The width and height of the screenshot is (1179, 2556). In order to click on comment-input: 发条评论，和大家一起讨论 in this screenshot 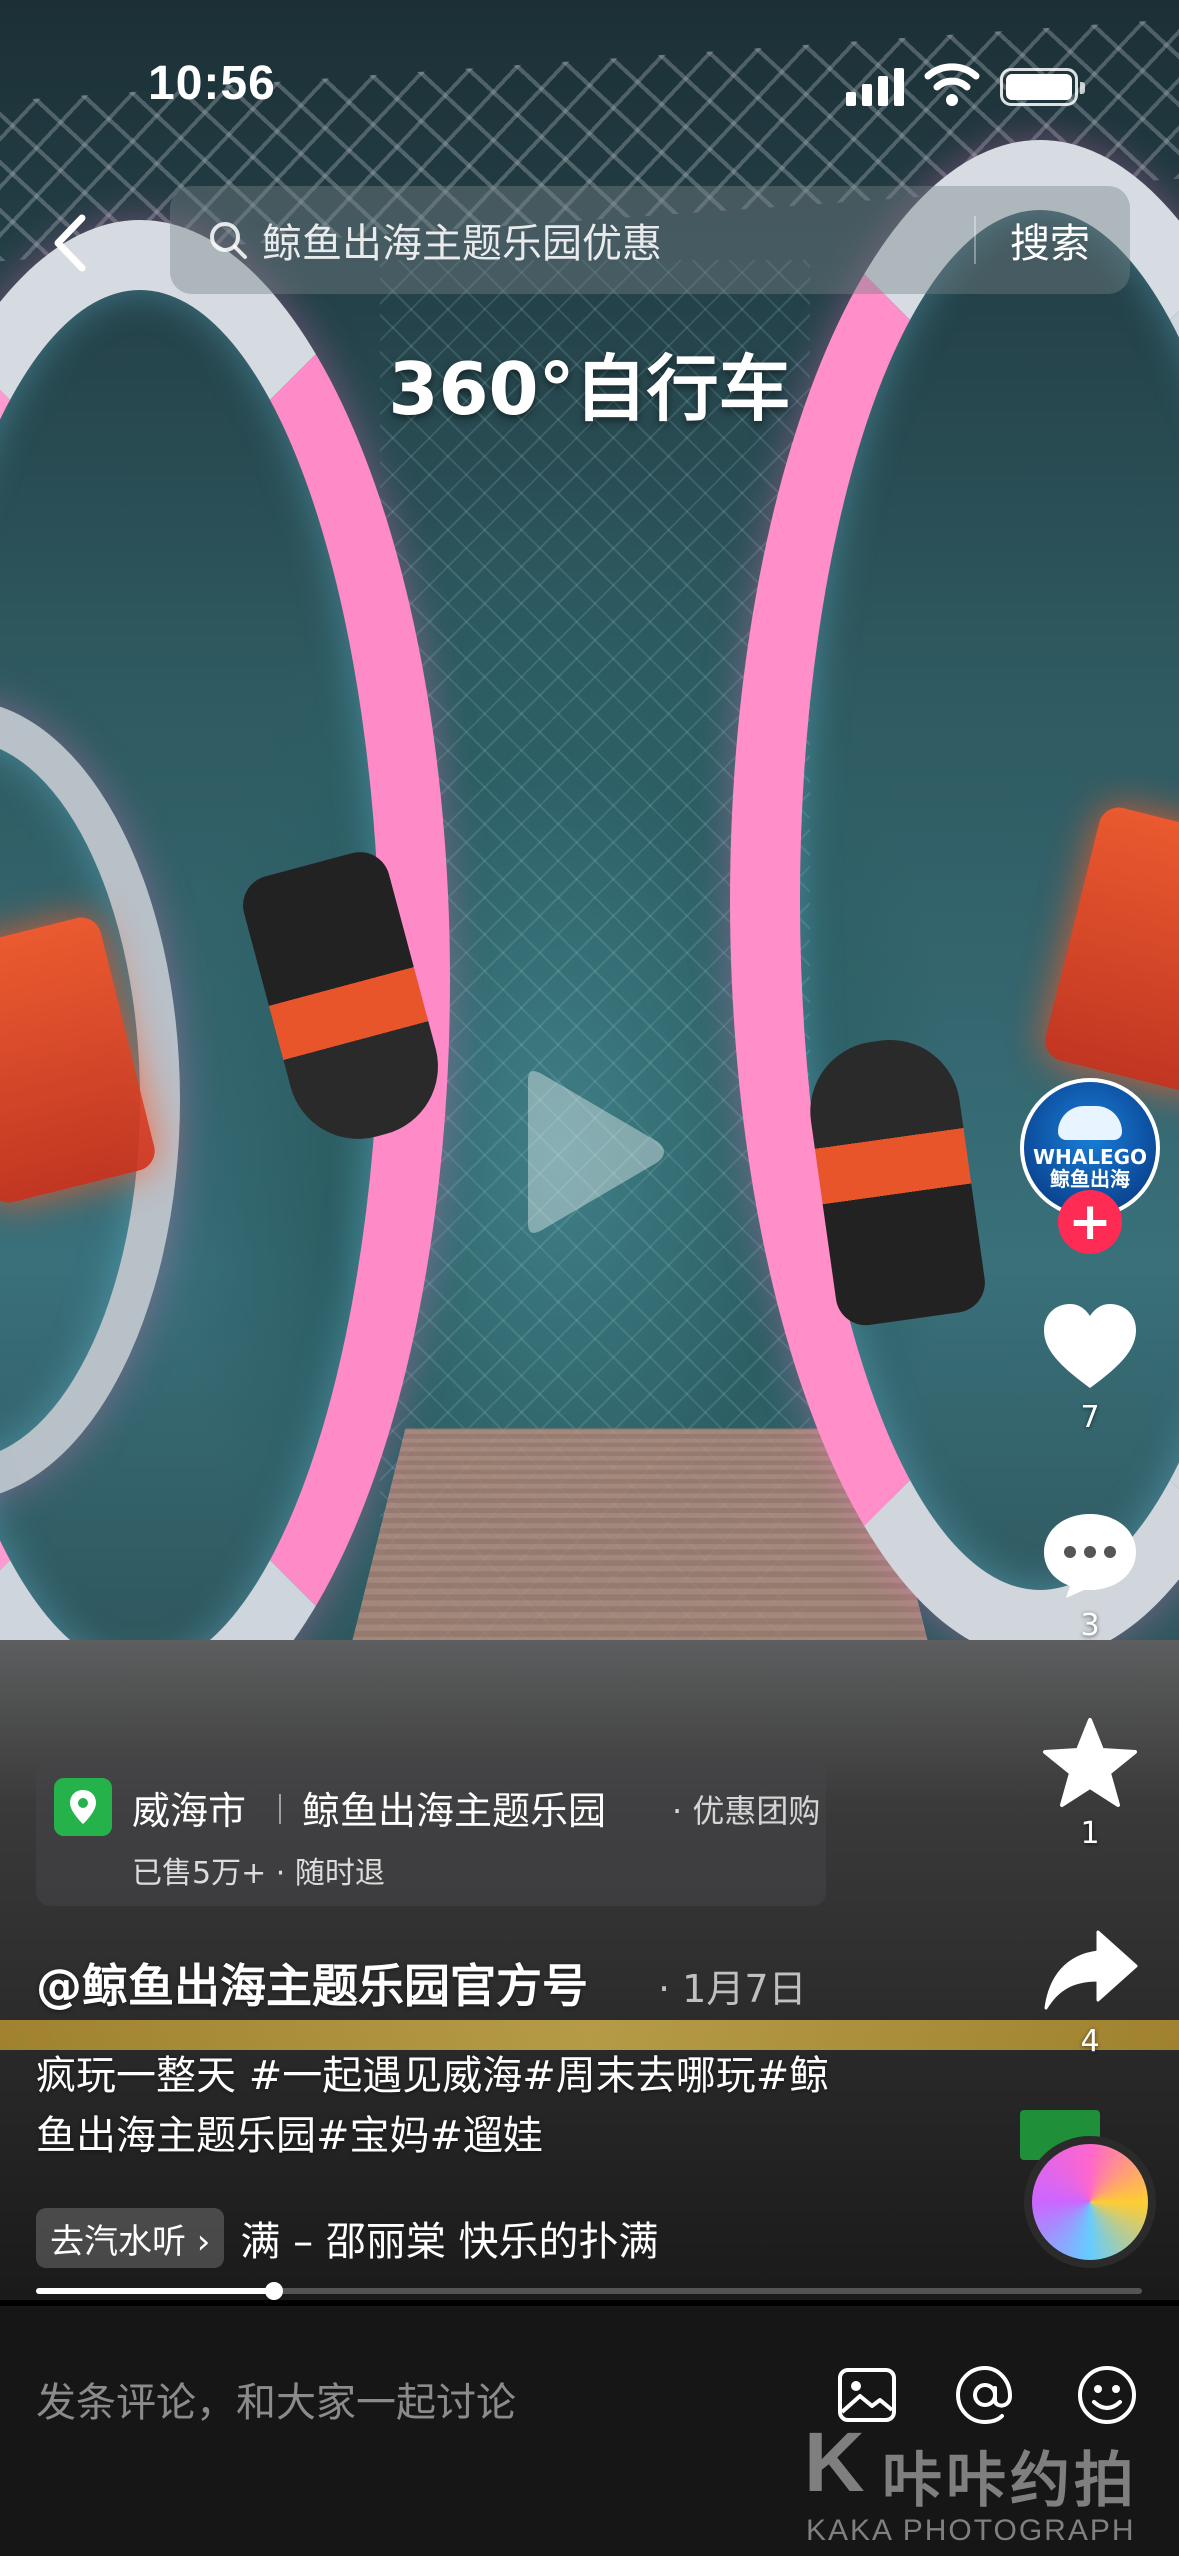, I will do `click(276, 2399)`.